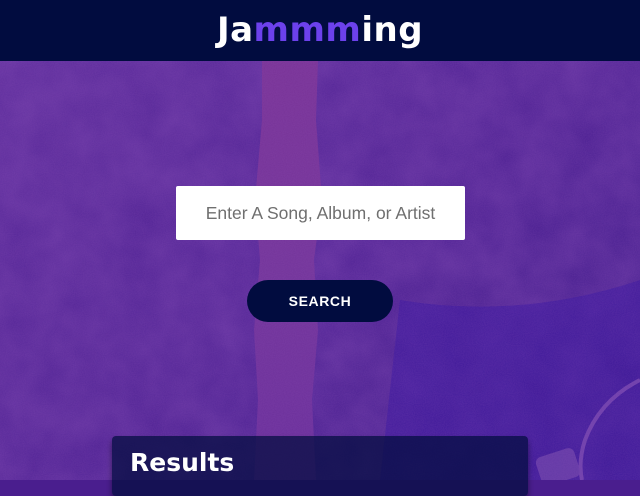 This screenshot has width=640, height=496. I want to click on search-results-panel: Results, so click(320, 466).